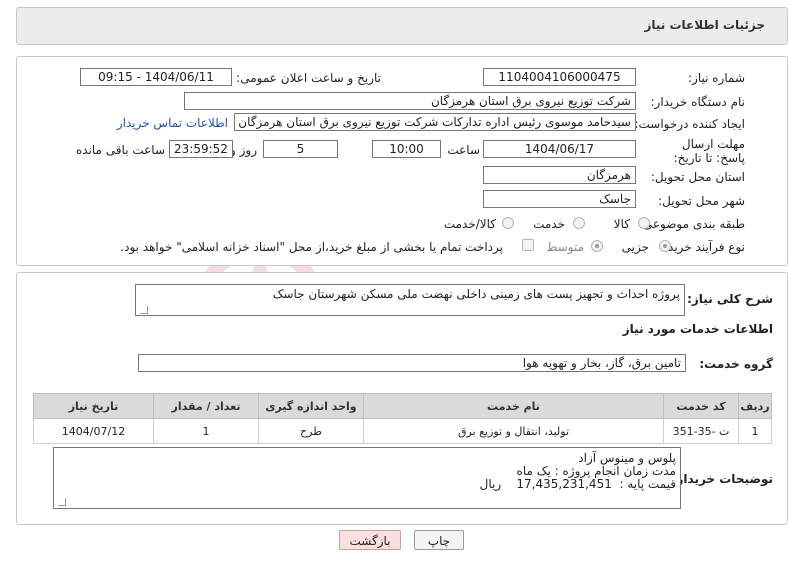 The image size is (788, 566). What do you see at coordinates (144, 310) in the screenshot?
I see `summary-resize-handle` at bounding box center [144, 310].